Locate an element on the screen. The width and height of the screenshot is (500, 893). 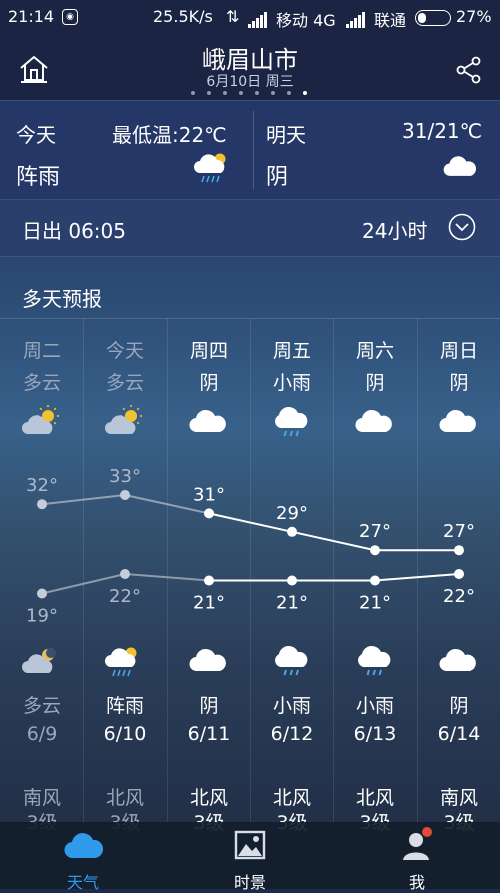
forecast-day-cond: 小雨 is located at coordinates (291, 383).